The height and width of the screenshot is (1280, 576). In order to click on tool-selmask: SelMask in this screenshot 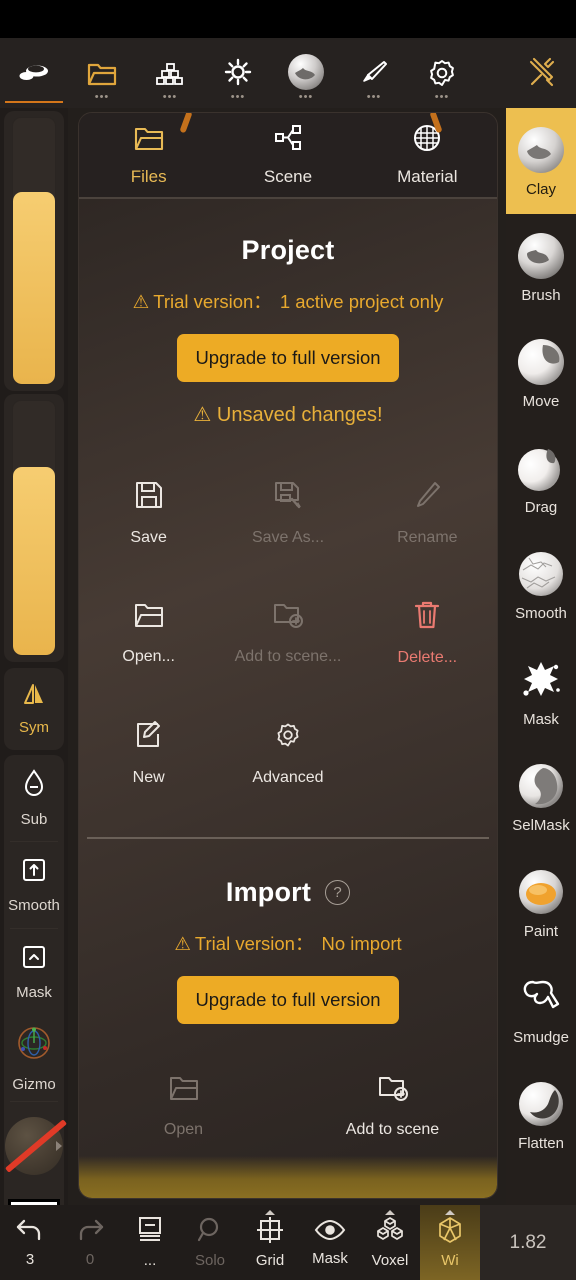, I will do `click(541, 797)`.